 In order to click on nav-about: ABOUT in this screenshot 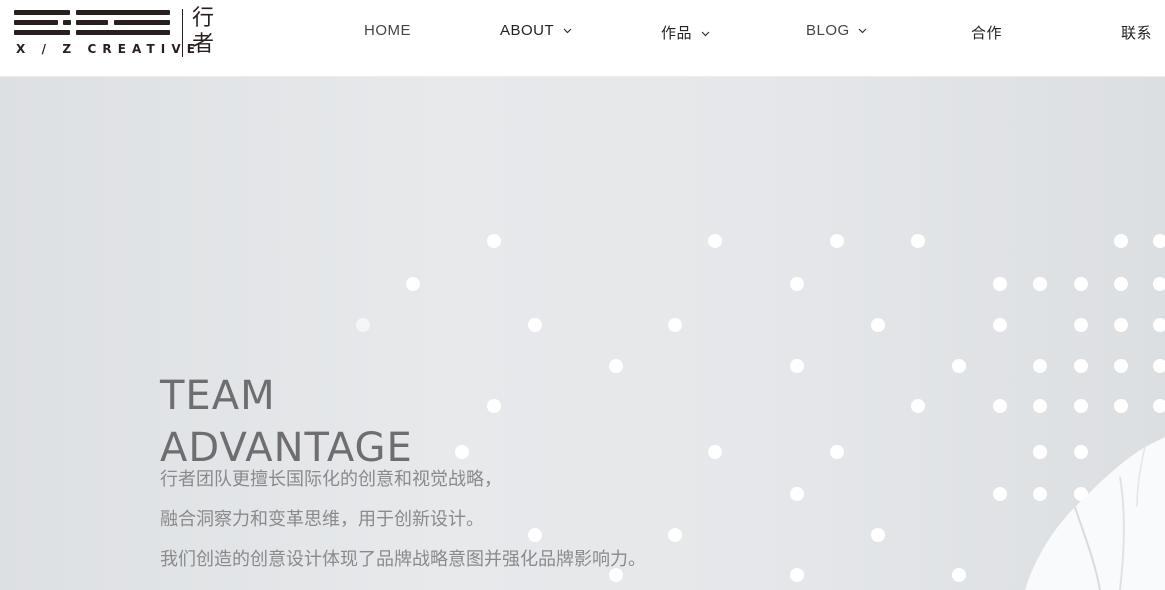, I will do `click(536, 30)`.